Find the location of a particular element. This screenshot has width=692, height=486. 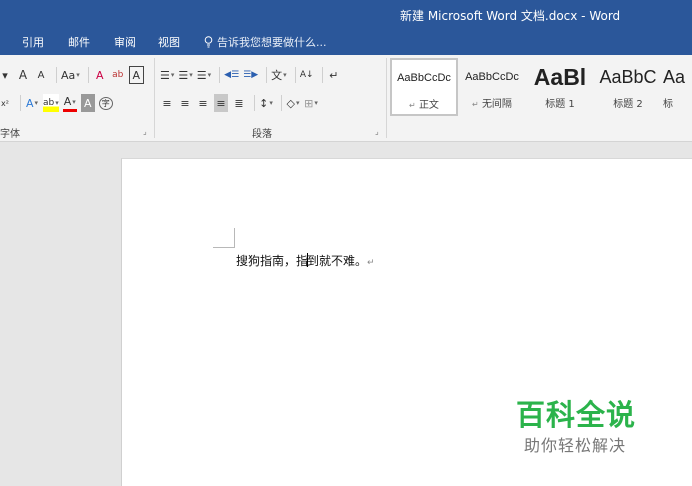

watermark-subtitle: 助你轻松解决 is located at coordinates (575, 445).